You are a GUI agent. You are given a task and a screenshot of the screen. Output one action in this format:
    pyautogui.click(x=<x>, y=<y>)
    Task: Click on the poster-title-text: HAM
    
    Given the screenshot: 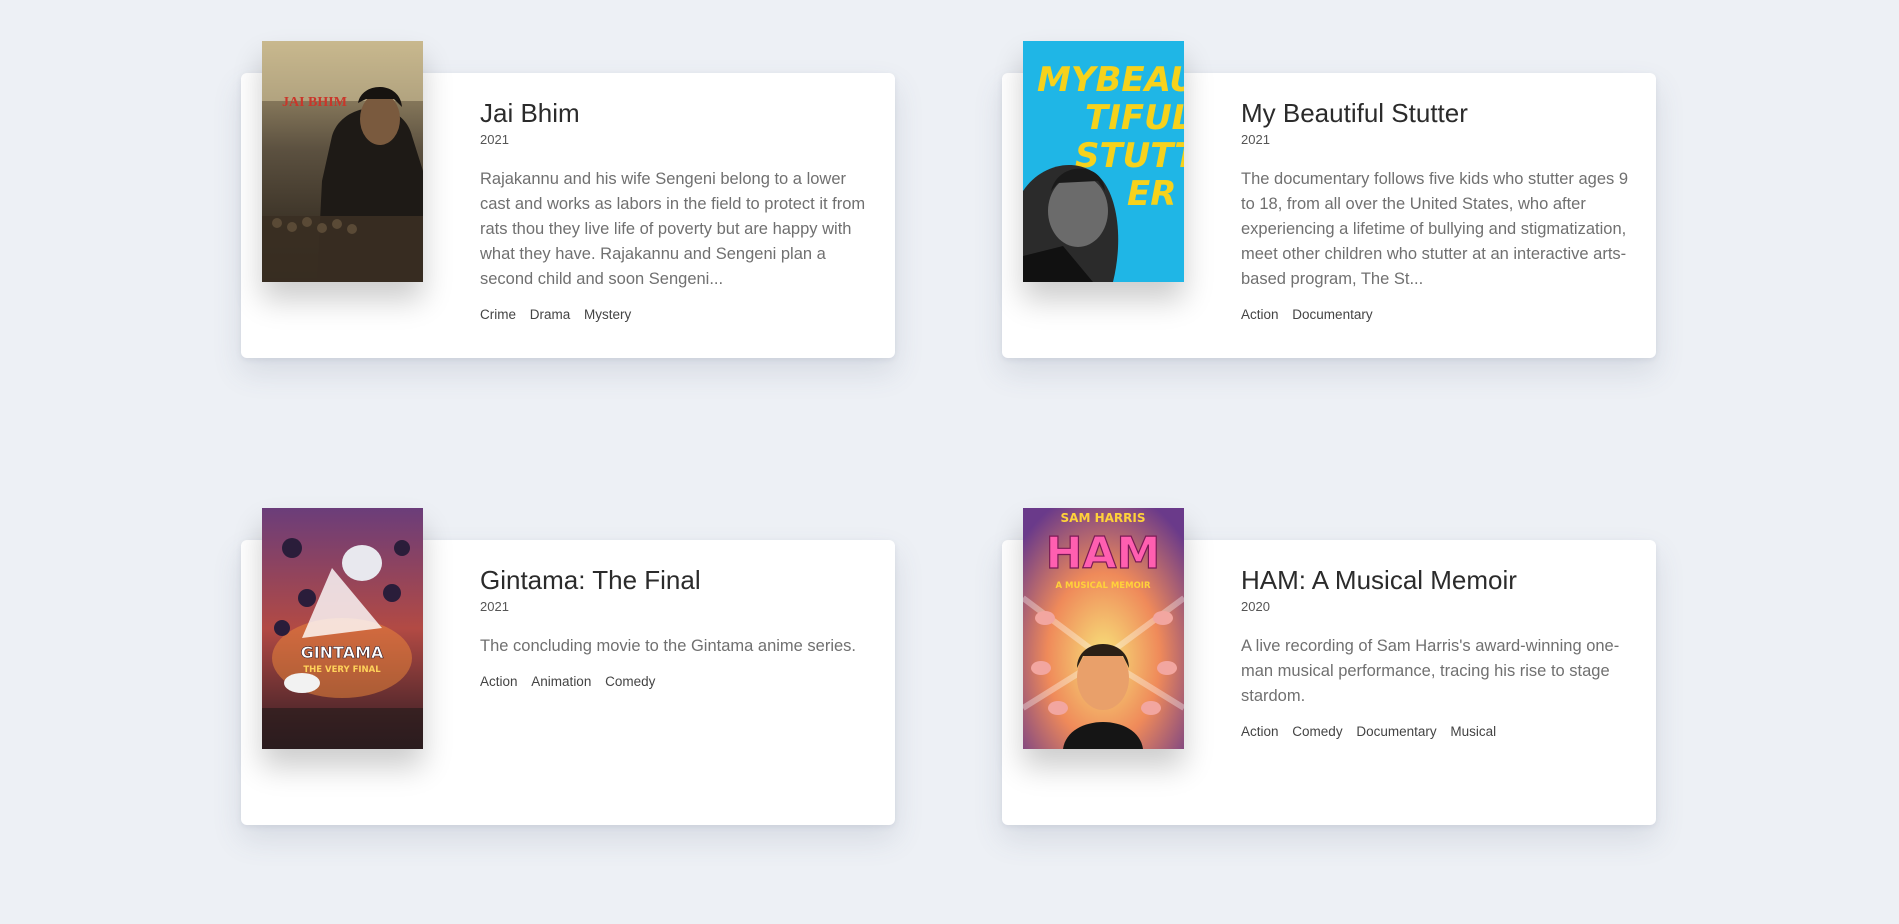 What is the action you would take?
    pyautogui.click(x=1103, y=553)
    